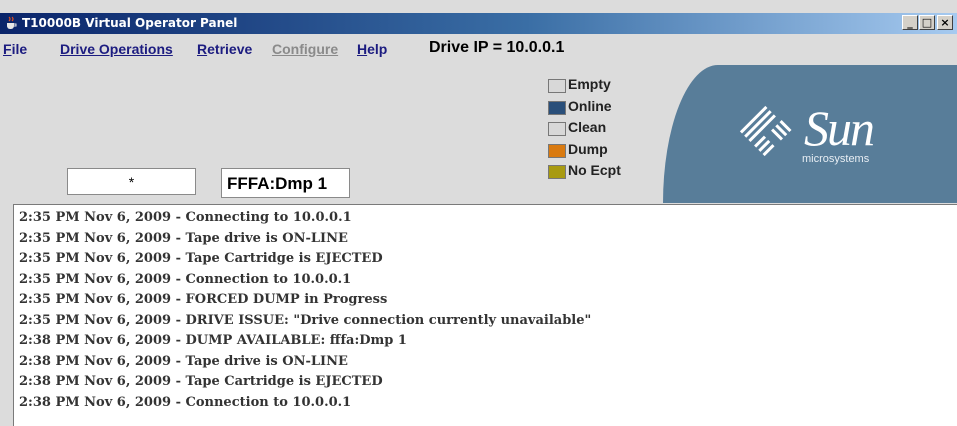 This screenshot has width=957, height=426. What do you see at coordinates (927, 22) in the screenshot?
I see `maximize-button: □` at bounding box center [927, 22].